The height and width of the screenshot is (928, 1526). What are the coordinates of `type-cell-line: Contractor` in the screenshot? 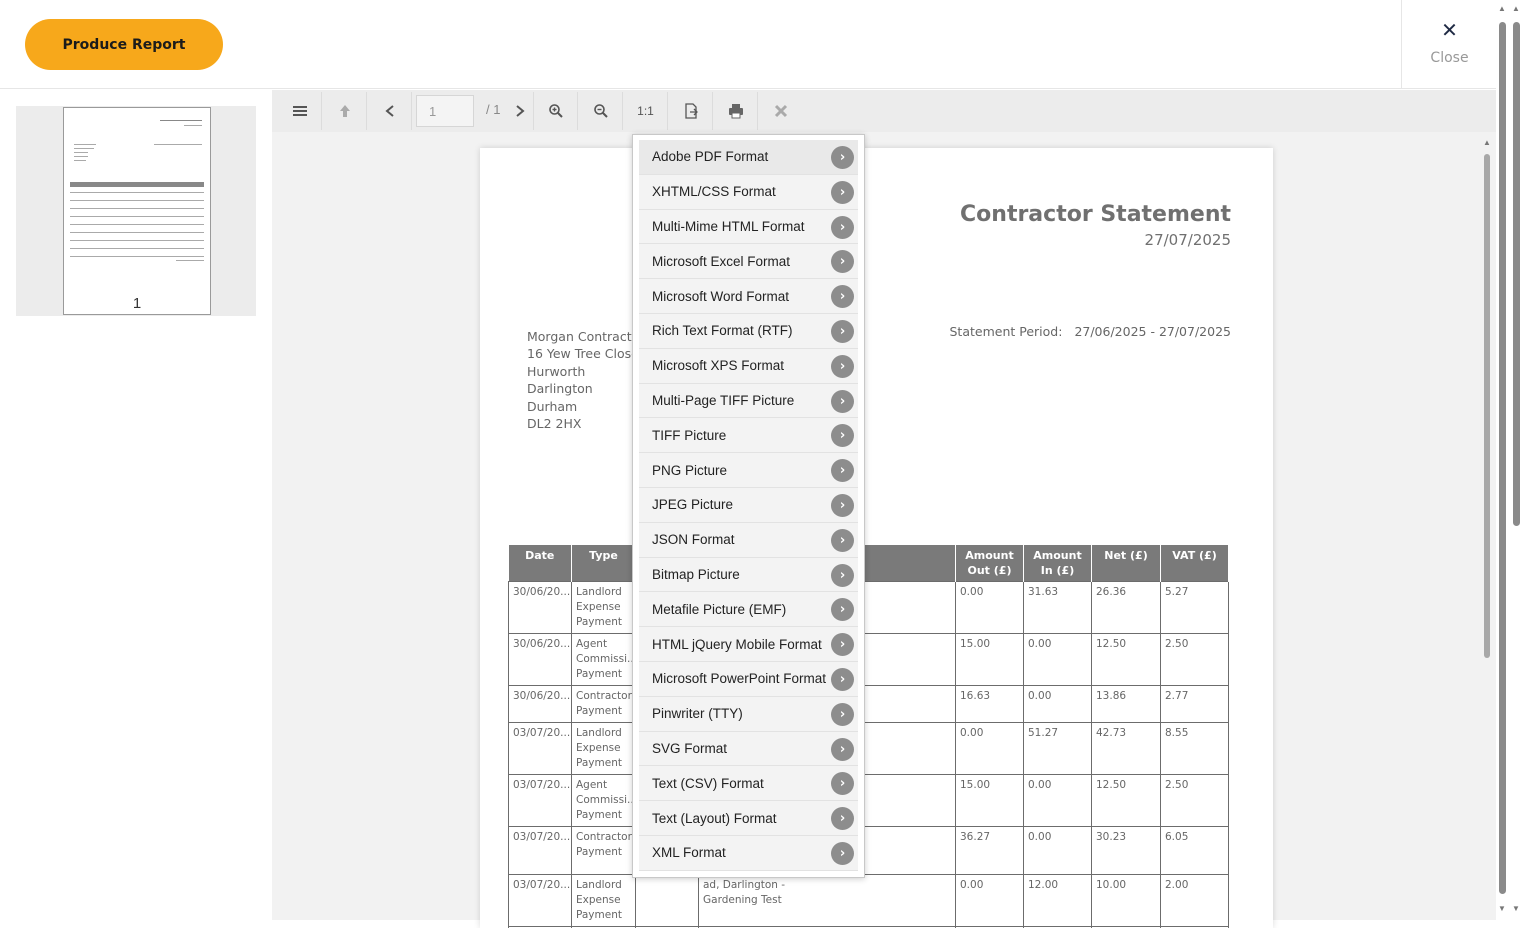 It's located at (603, 696).